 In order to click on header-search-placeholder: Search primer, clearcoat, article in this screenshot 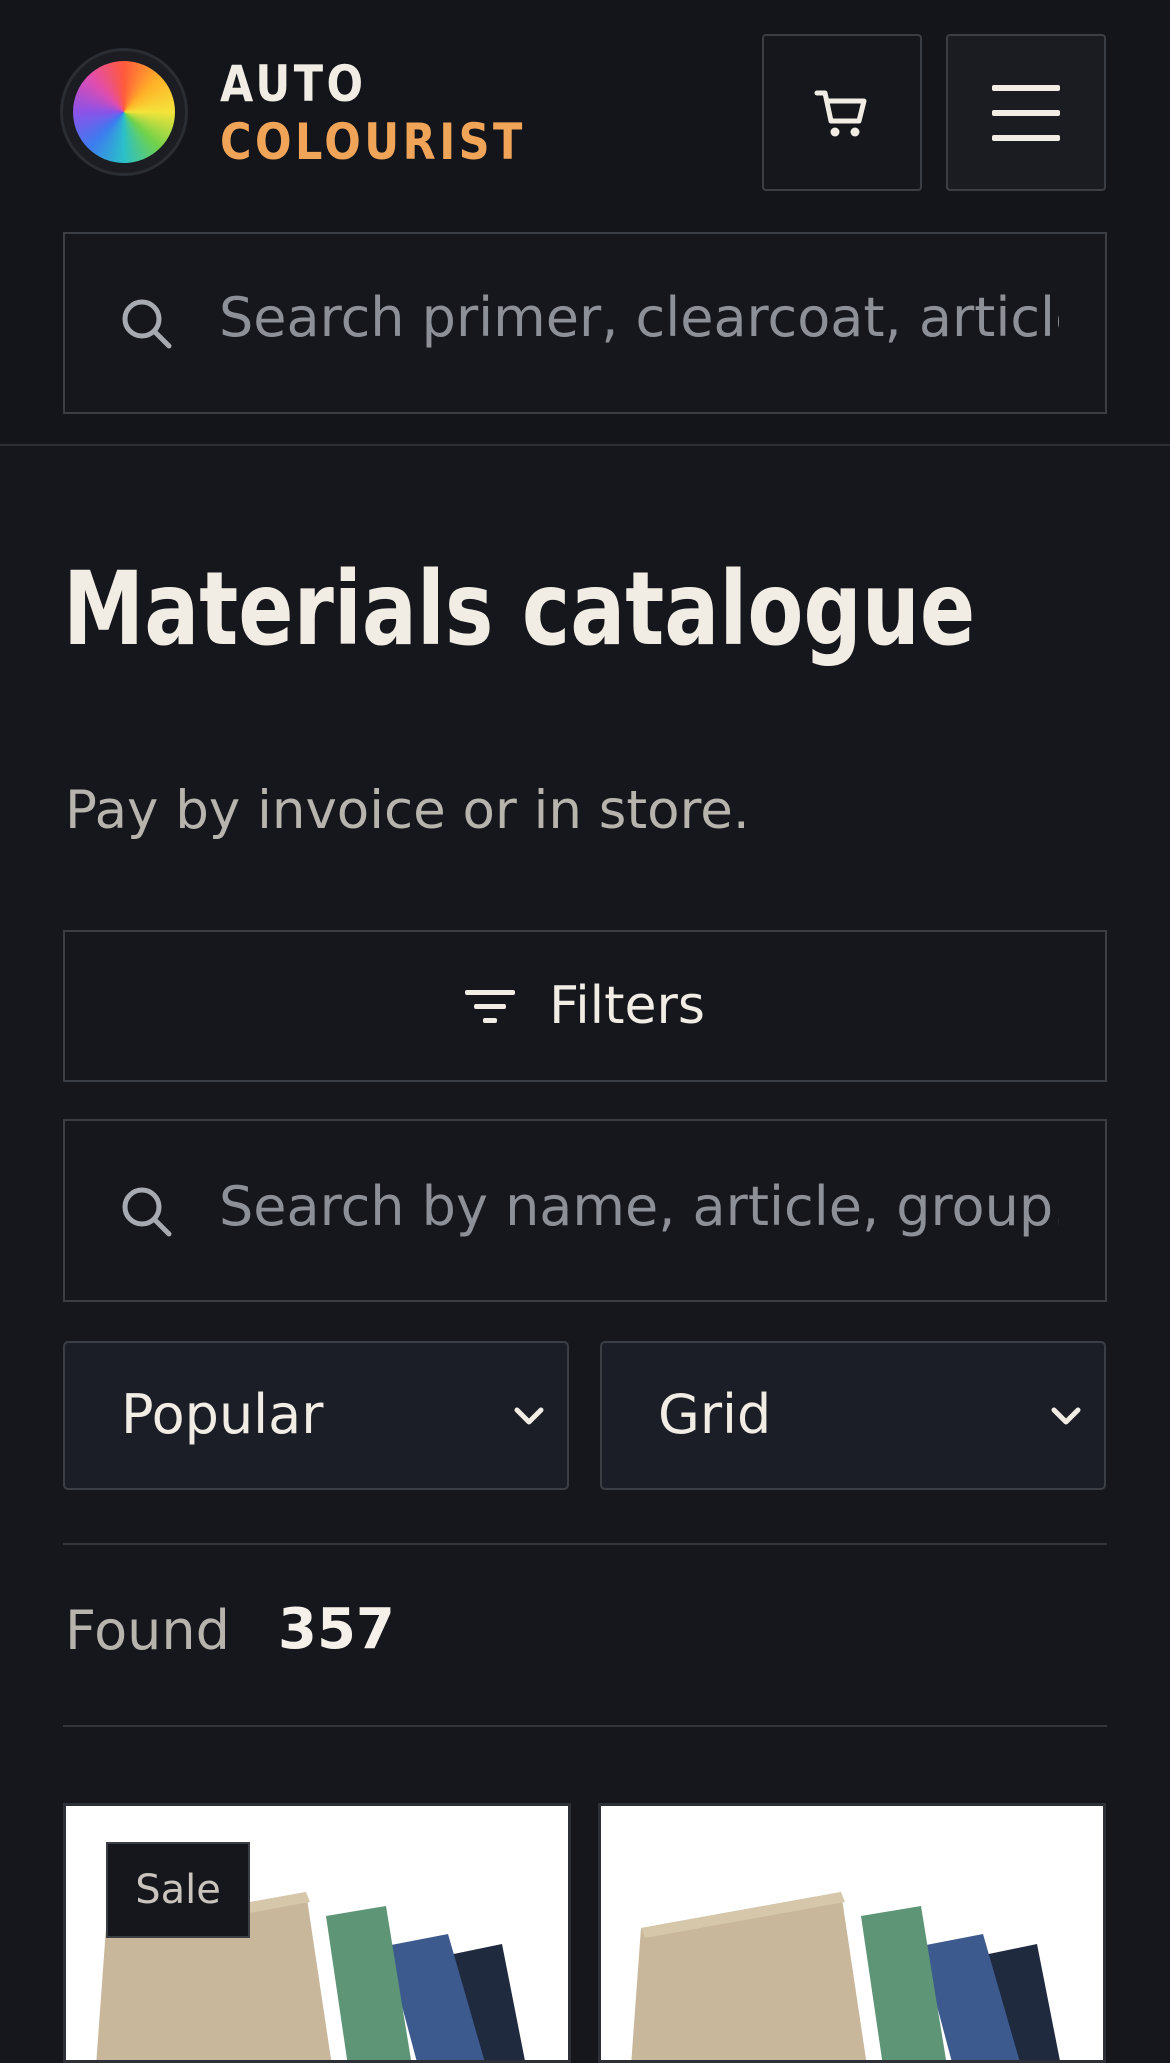, I will do `click(639, 317)`.